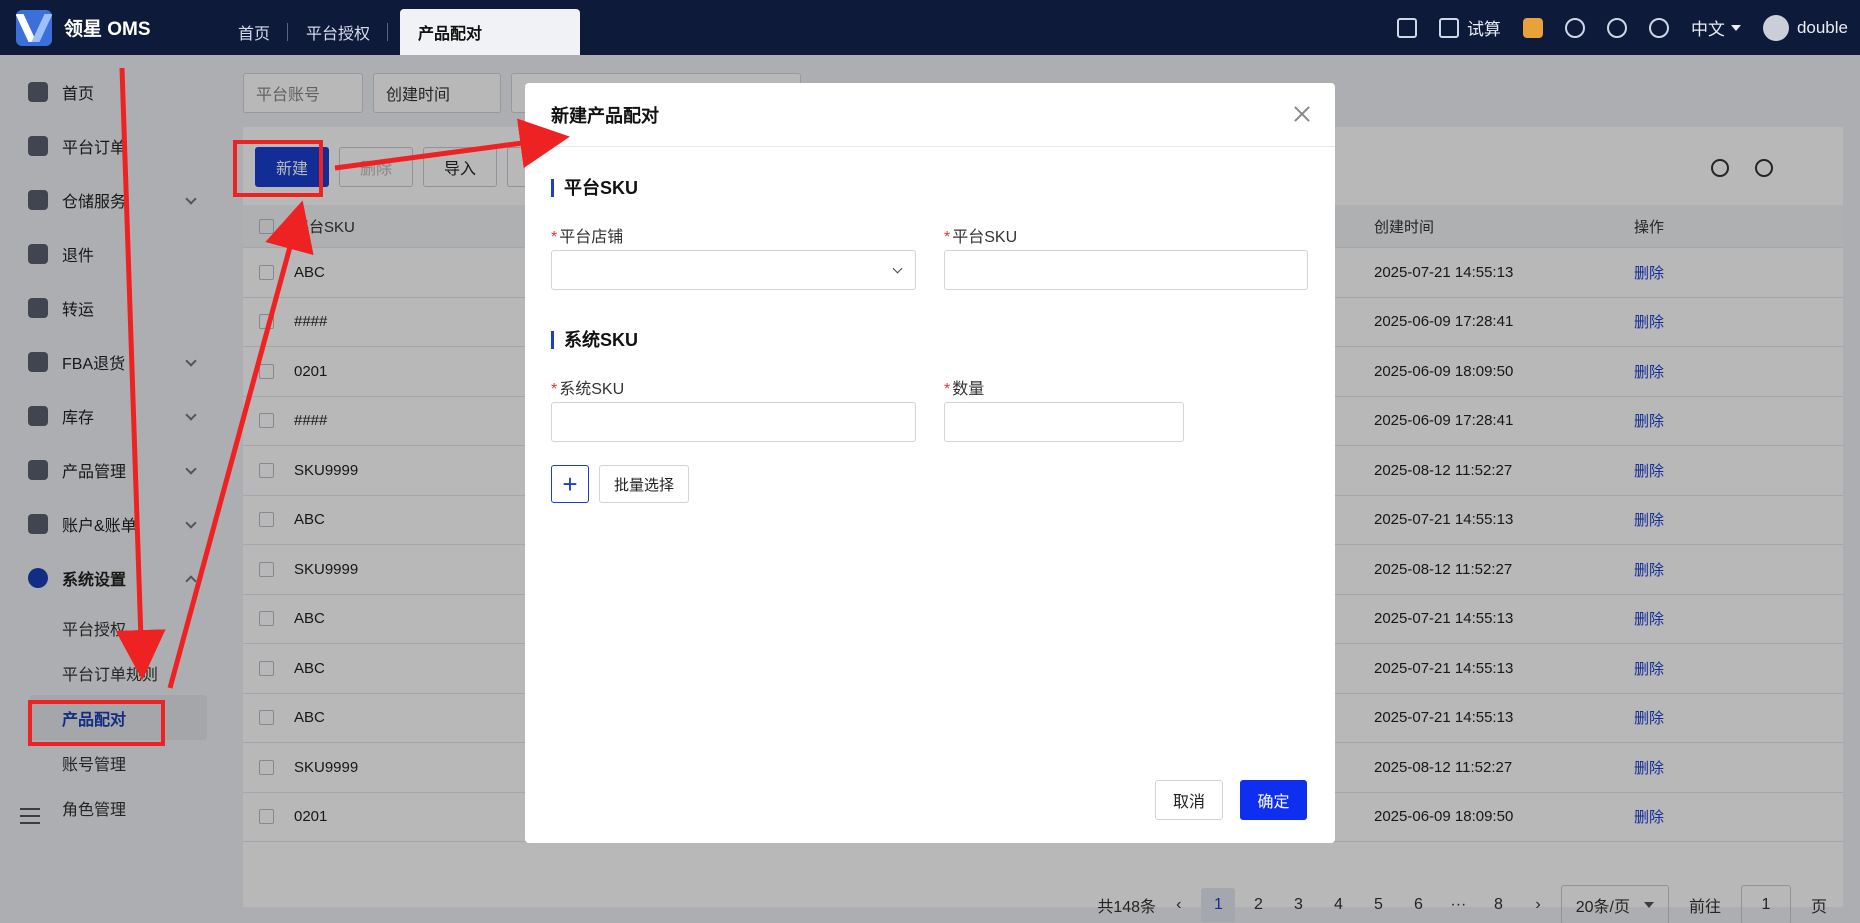  I want to click on user-menu: double, so click(1805, 27).